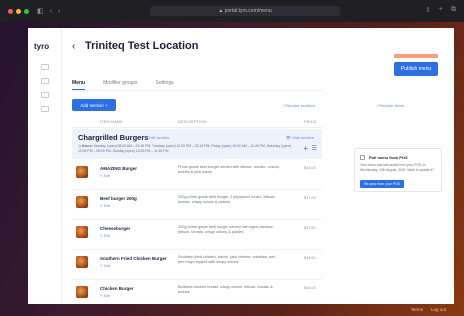  I want to click on column-header-description: DESCRIPTION, so click(192, 122).